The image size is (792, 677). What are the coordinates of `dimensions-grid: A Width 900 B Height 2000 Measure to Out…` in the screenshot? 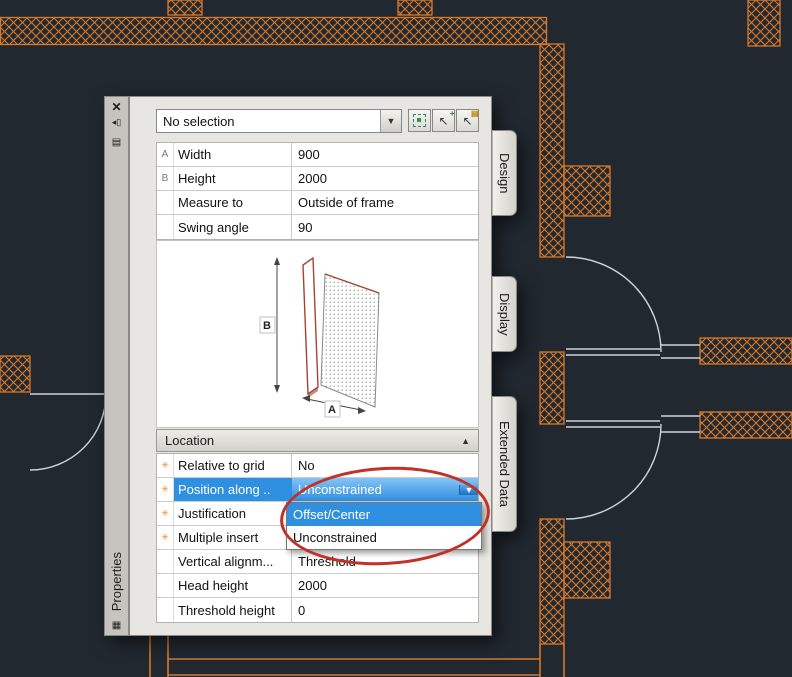 It's located at (317, 191).